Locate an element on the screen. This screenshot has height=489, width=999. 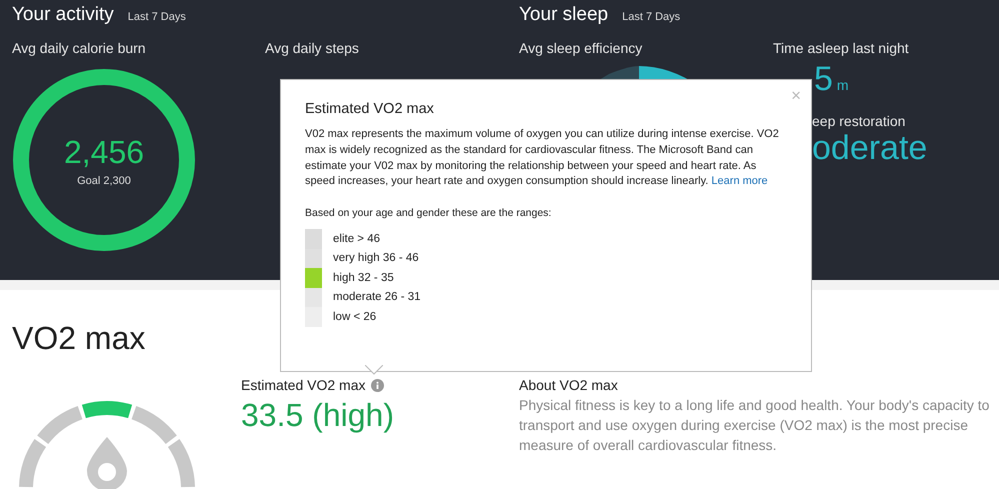
estimate-label: Estimated VO2 max is located at coordinates (303, 385).